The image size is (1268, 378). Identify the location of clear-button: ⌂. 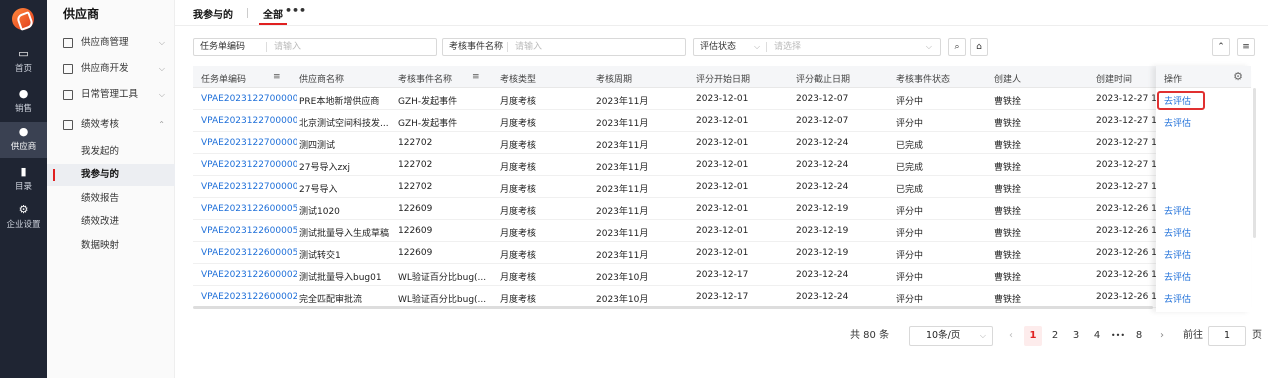
(979, 47).